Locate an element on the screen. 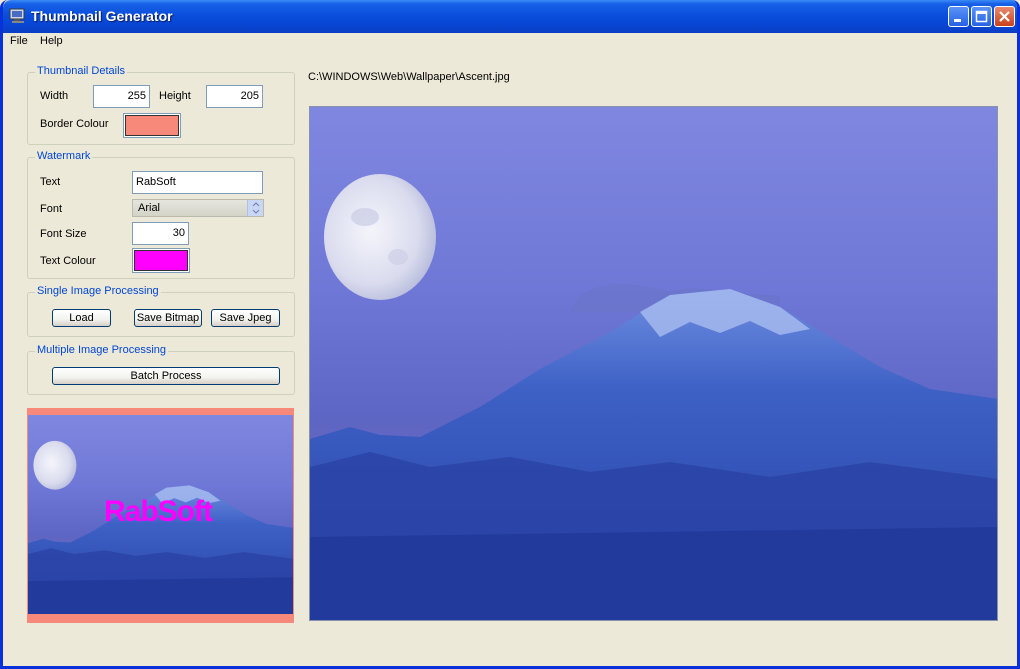 Image resolution: width=1020 pixels, height=669 pixels. load-button: Load is located at coordinates (81, 318).